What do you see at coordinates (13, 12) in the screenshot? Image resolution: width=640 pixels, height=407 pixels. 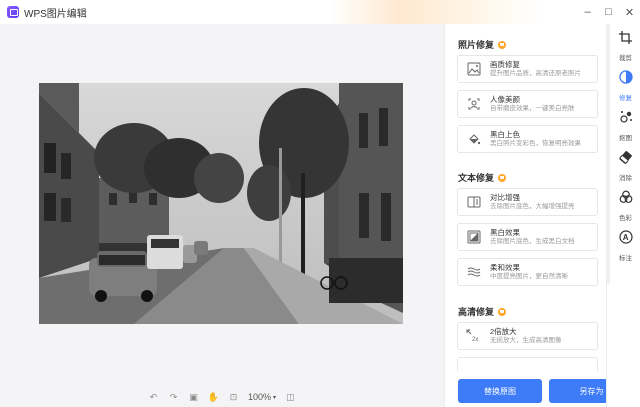 I see `wps-logo-icon` at bounding box center [13, 12].